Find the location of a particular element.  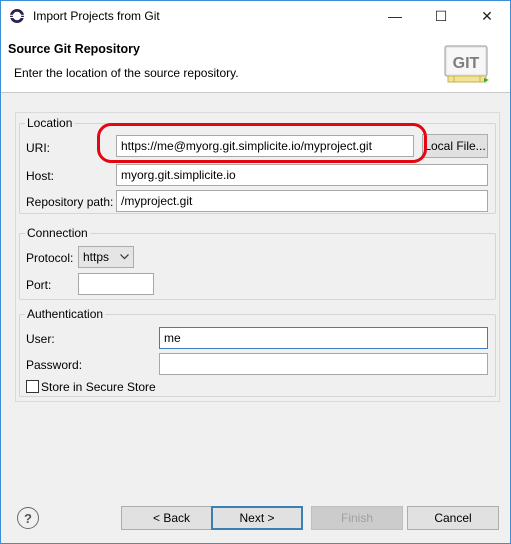

repository-path-label: Repository path: is located at coordinates (70, 202).